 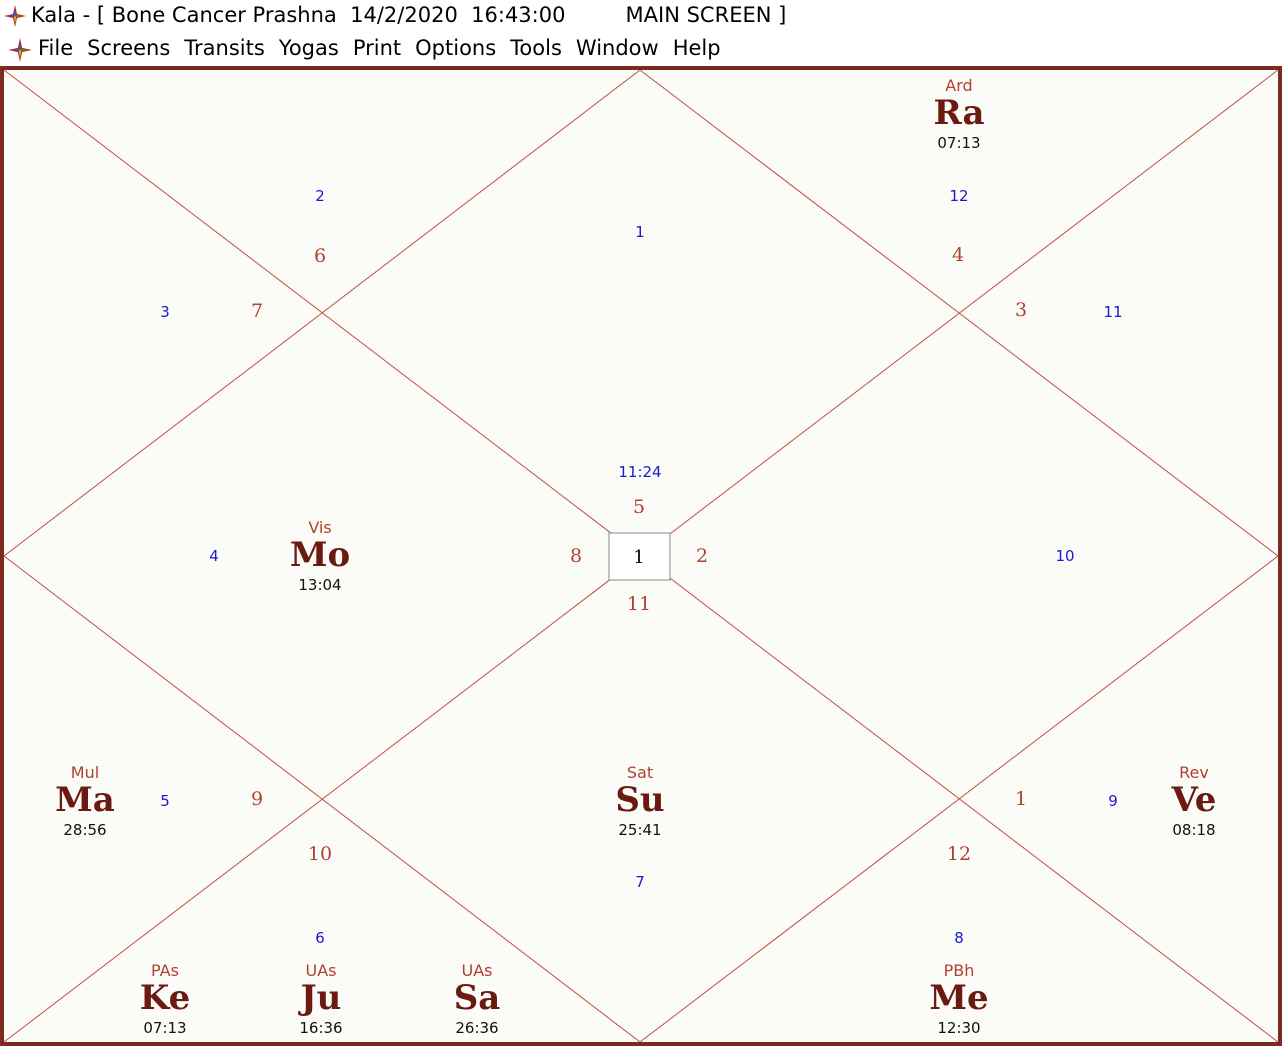 What do you see at coordinates (639, 472) in the screenshot?
I see `center-time: 11:24` at bounding box center [639, 472].